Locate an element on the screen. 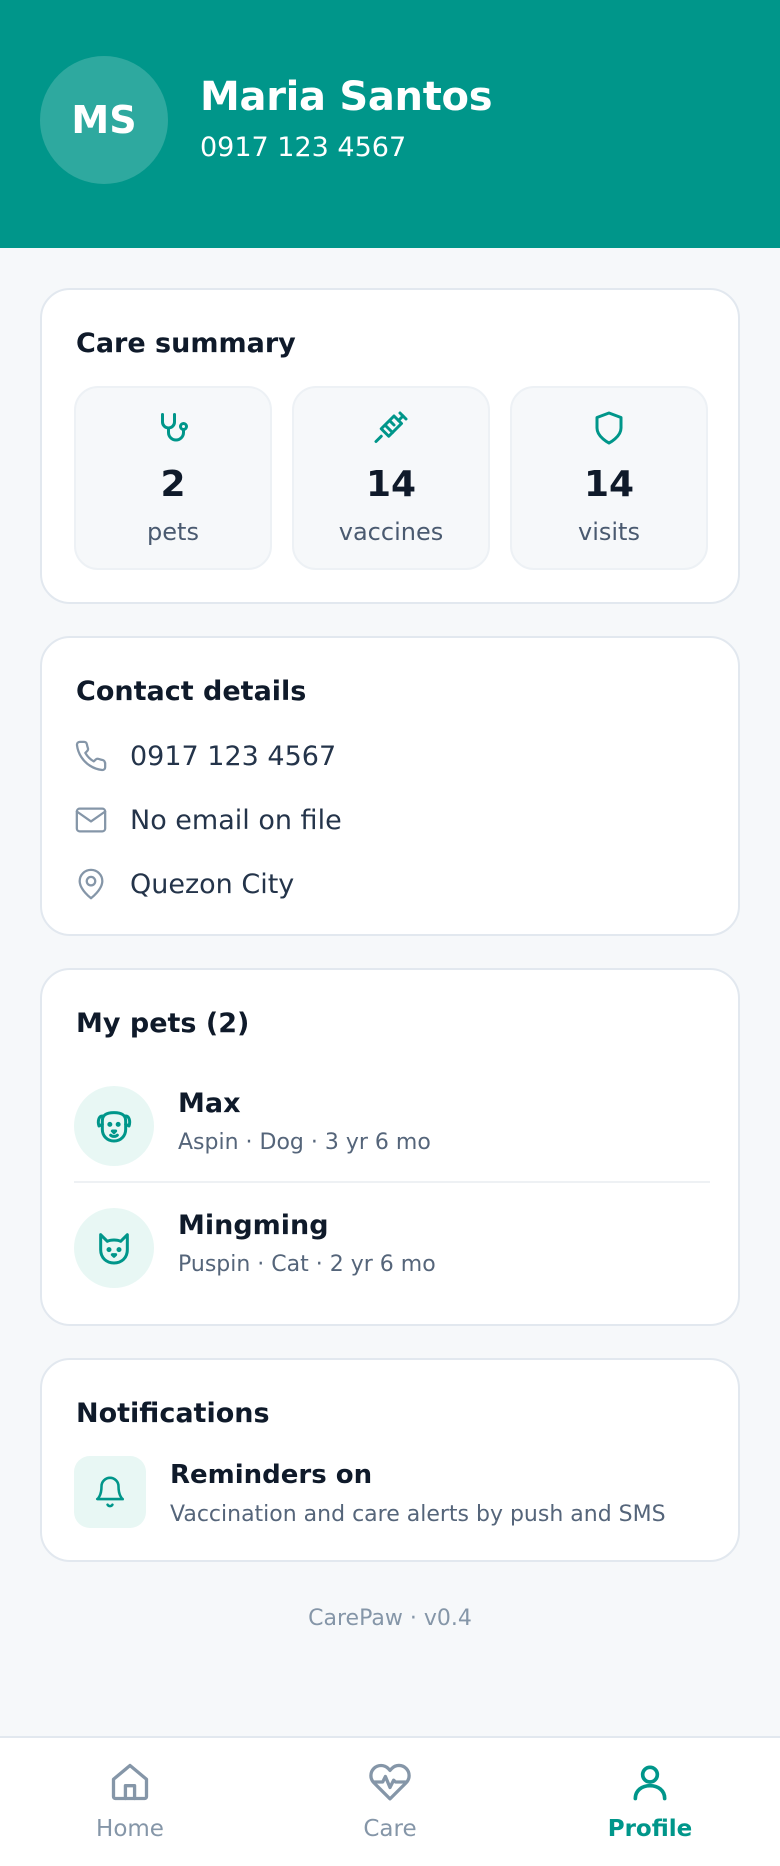  user-name: Maria Santos is located at coordinates (346, 97).